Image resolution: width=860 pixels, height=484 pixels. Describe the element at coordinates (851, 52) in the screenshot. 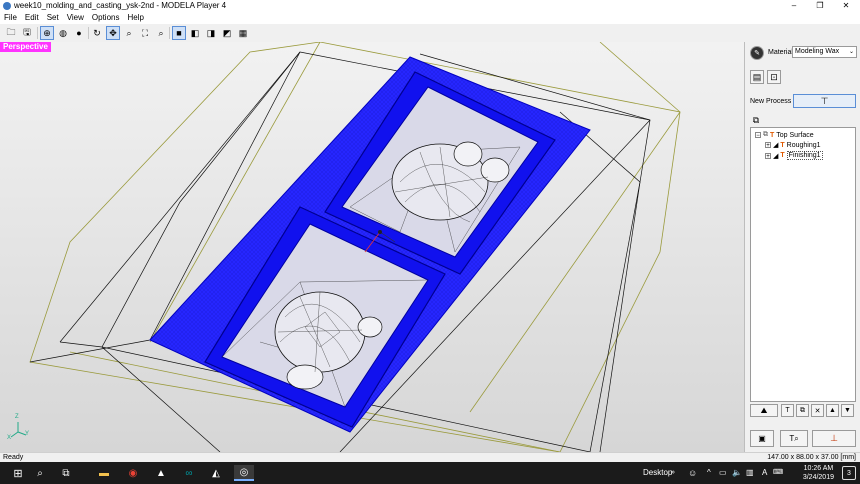

I see `chevron-down-icon: ⌄` at that location.